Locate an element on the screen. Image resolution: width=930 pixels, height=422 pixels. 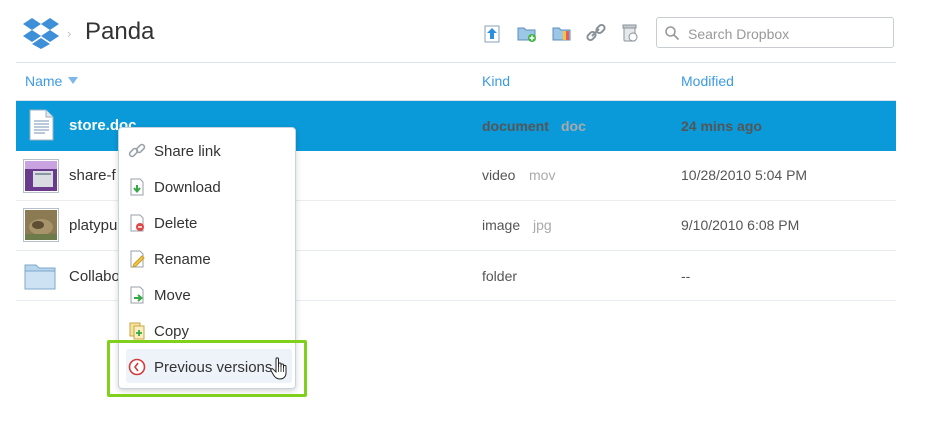
menu-item-label: Share link is located at coordinates (187, 151).